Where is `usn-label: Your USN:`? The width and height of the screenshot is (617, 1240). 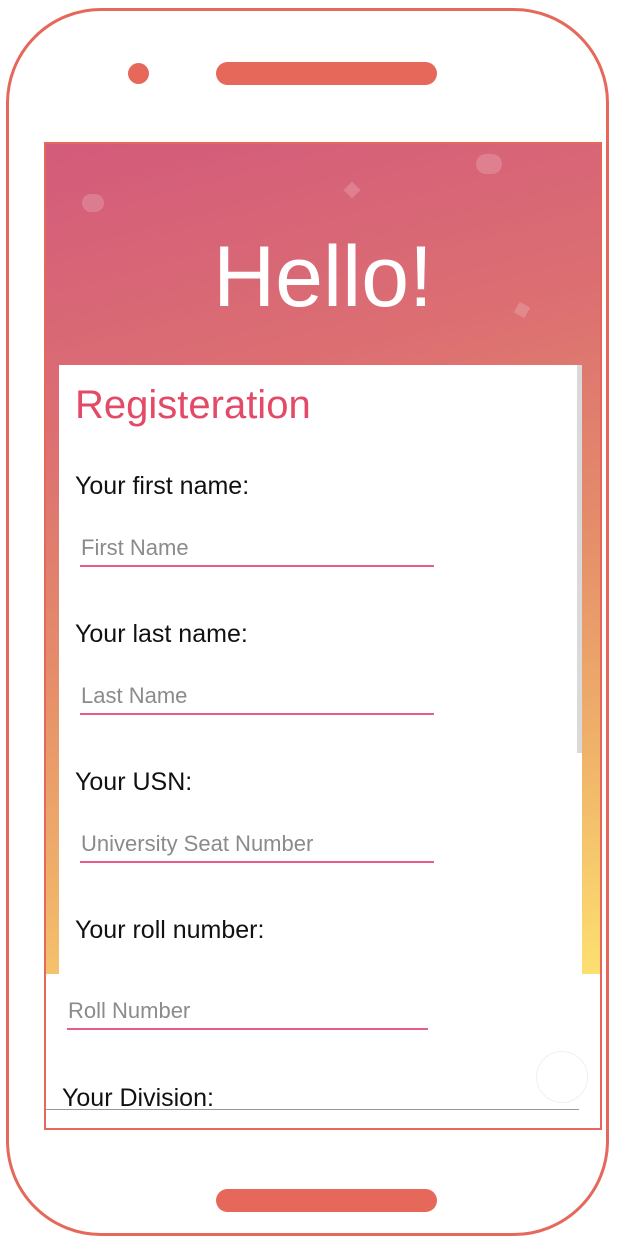 usn-label: Your USN: is located at coordinates (134, 782).